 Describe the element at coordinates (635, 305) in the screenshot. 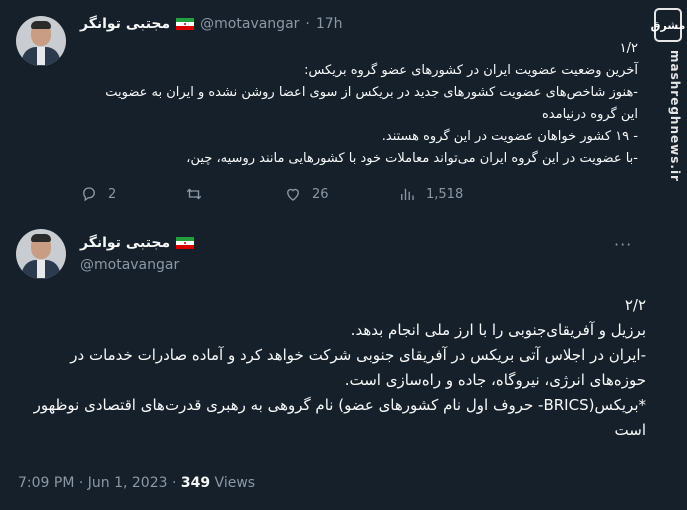

I see `tweet-line: ۲/۲` at that location.